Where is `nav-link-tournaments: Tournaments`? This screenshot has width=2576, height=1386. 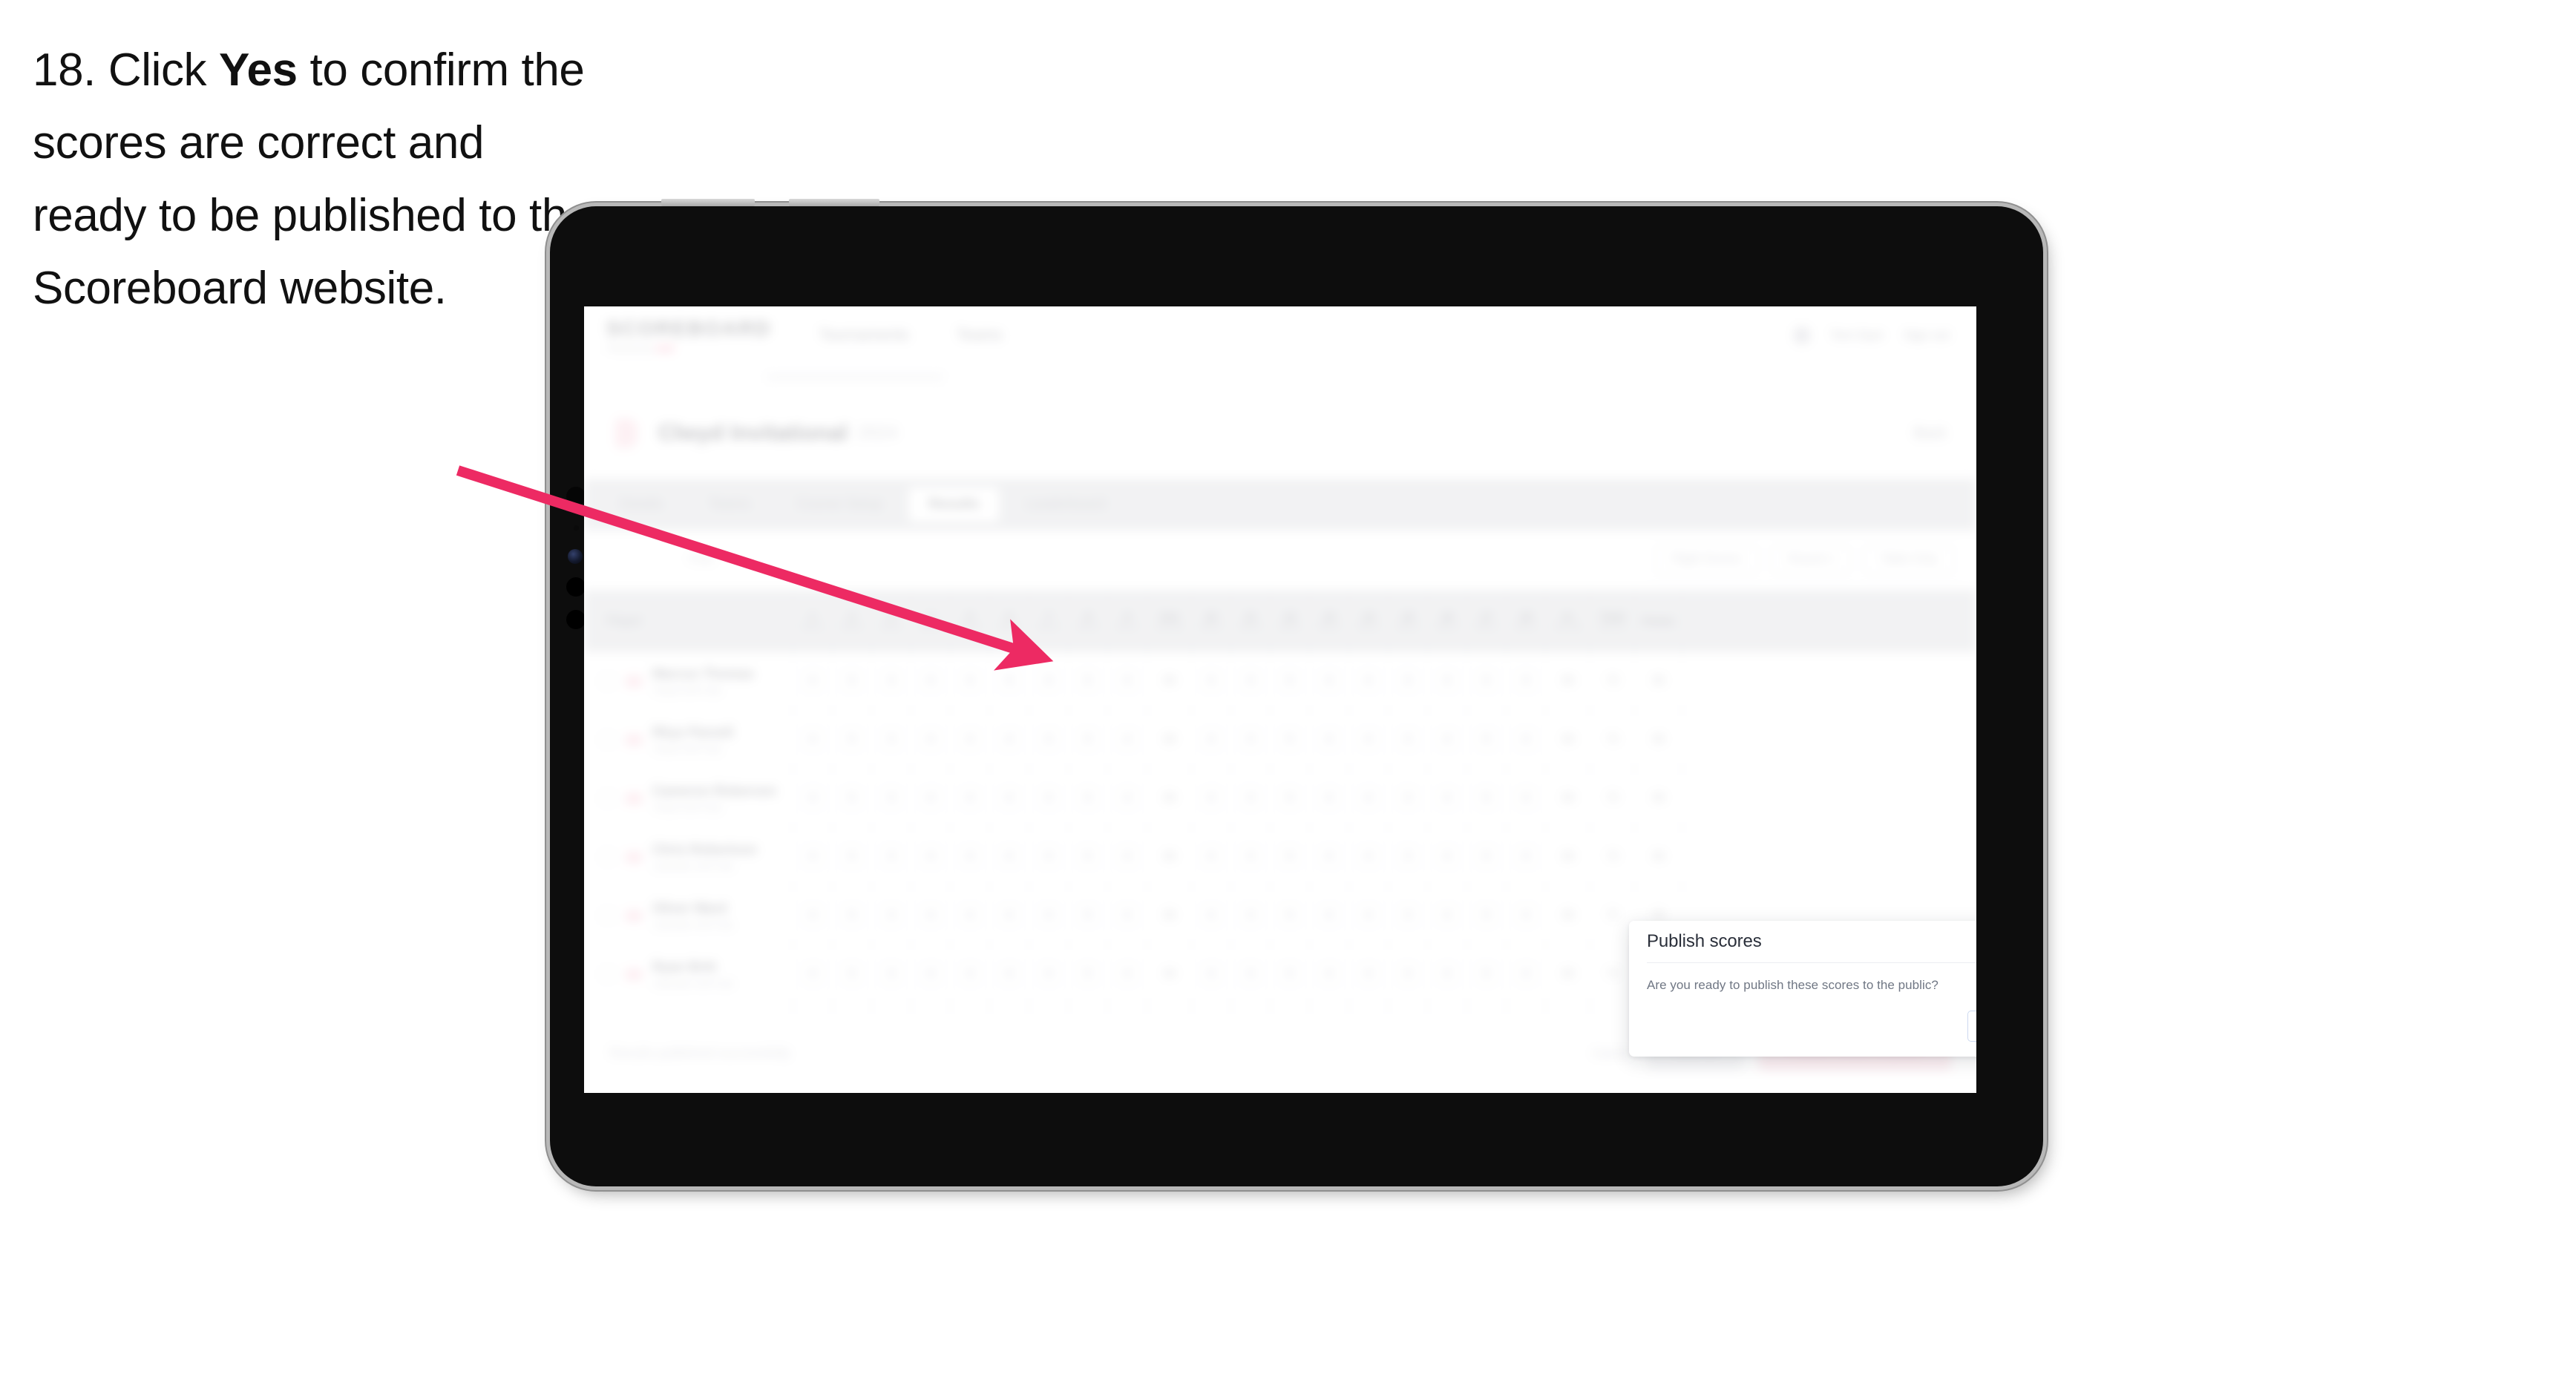
nav-link-tournaments: Tournaments is located at coordinates (863, 335).